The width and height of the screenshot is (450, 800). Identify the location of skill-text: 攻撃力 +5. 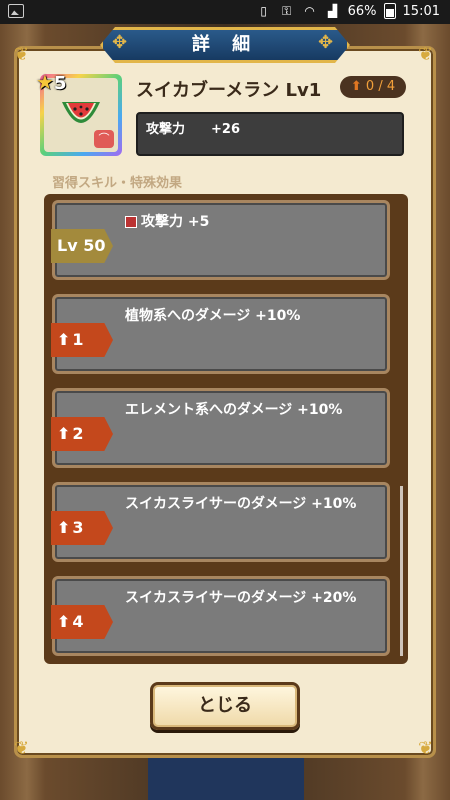
(167, 221).